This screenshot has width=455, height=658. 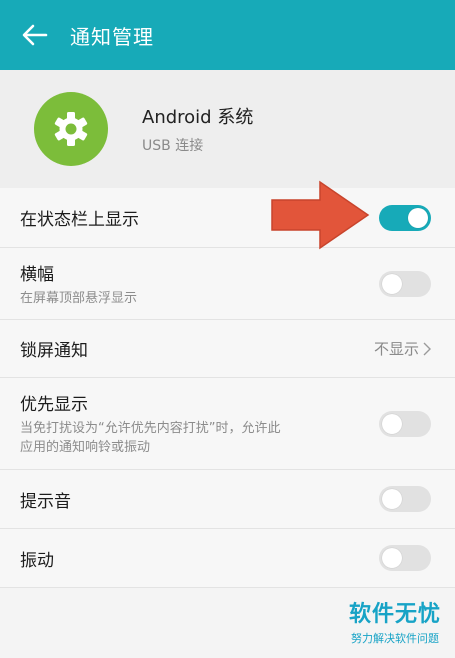 What do you see at coordinates (227, 558) in the screenshot?
I see `setting-row-vibrate: 振动` at bounding box center [227, 558].